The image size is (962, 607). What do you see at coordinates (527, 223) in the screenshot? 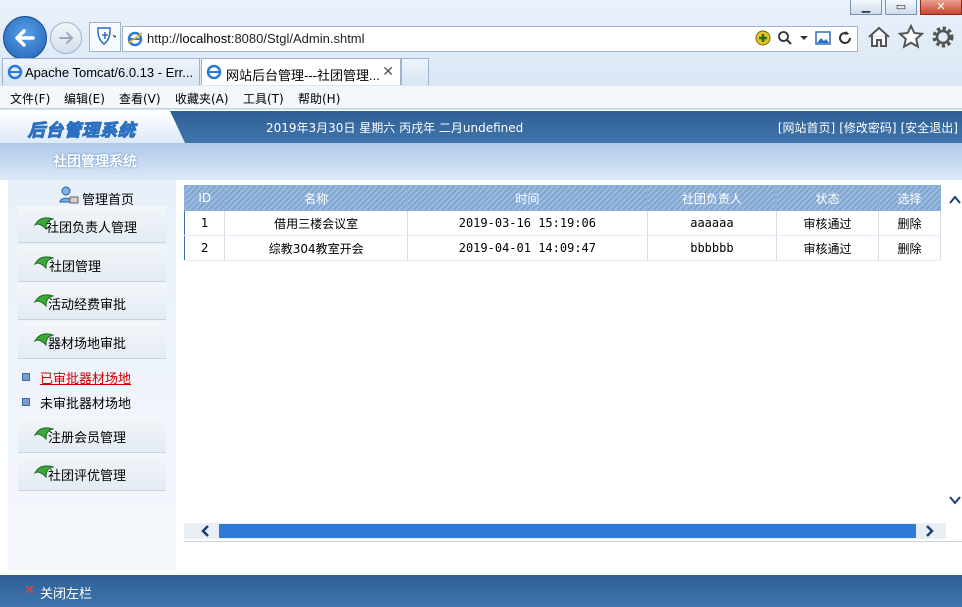
I see `cell-time: 2019-03-16 15:19:06` at bounding box center [527, 223].